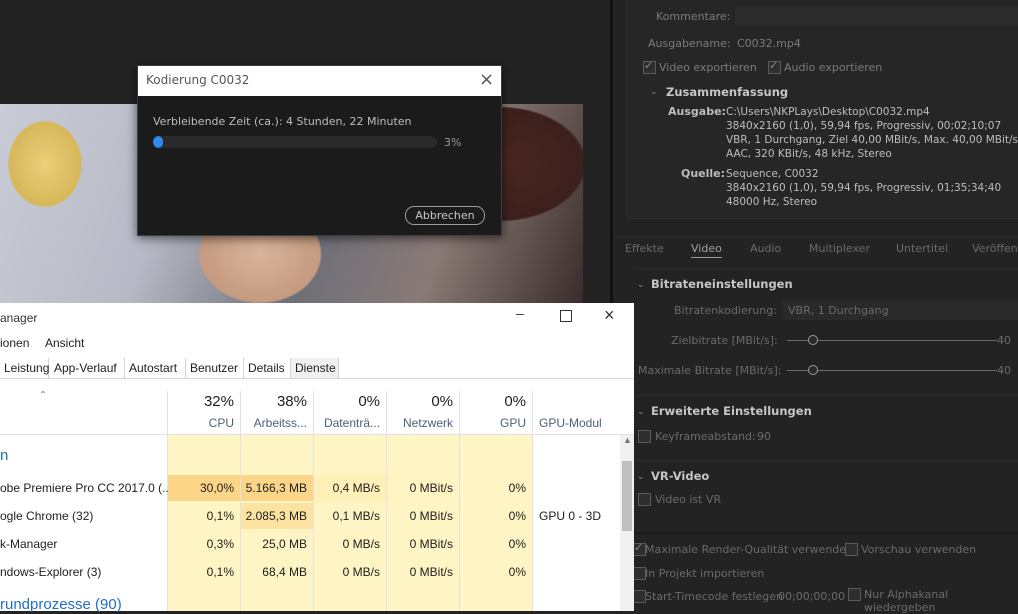 This screenshot has width=1018, height=614. Describe the element at coordinates (64, 343) in the screenshot. I see `menu-view: Ansicht` at that location.